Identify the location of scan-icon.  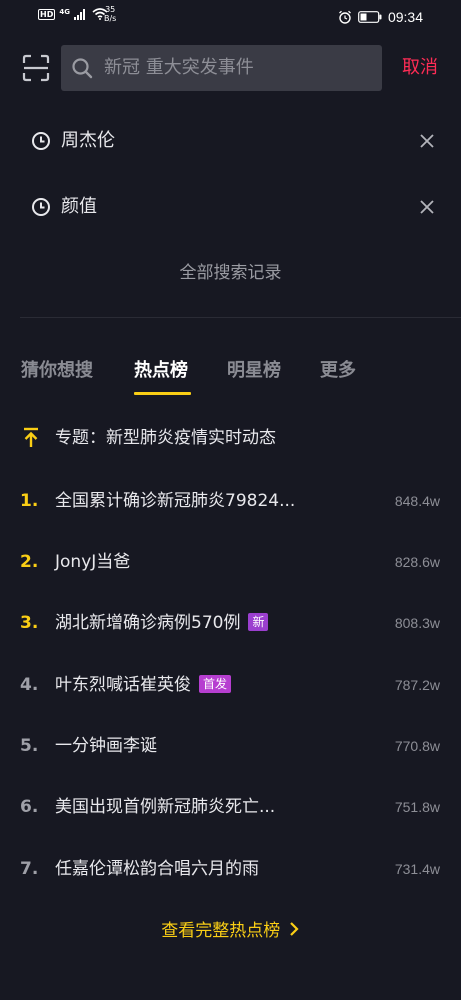
(36, 68).